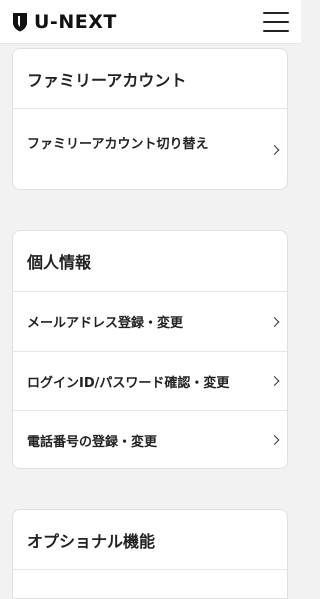  What do you see at coordinates (92, 442) in the screenshot?
I see `item-label: 電話番号の登録・変更` at bounding box center [92, 442].